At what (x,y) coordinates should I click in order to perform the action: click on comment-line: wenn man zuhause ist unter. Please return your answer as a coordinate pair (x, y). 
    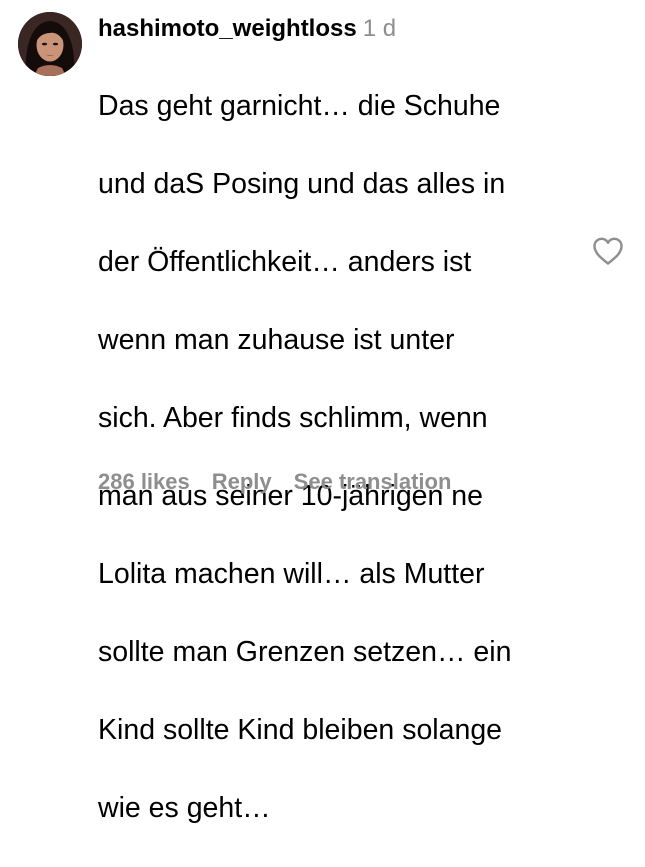
    Looking at the image, I should click on (276, 340).